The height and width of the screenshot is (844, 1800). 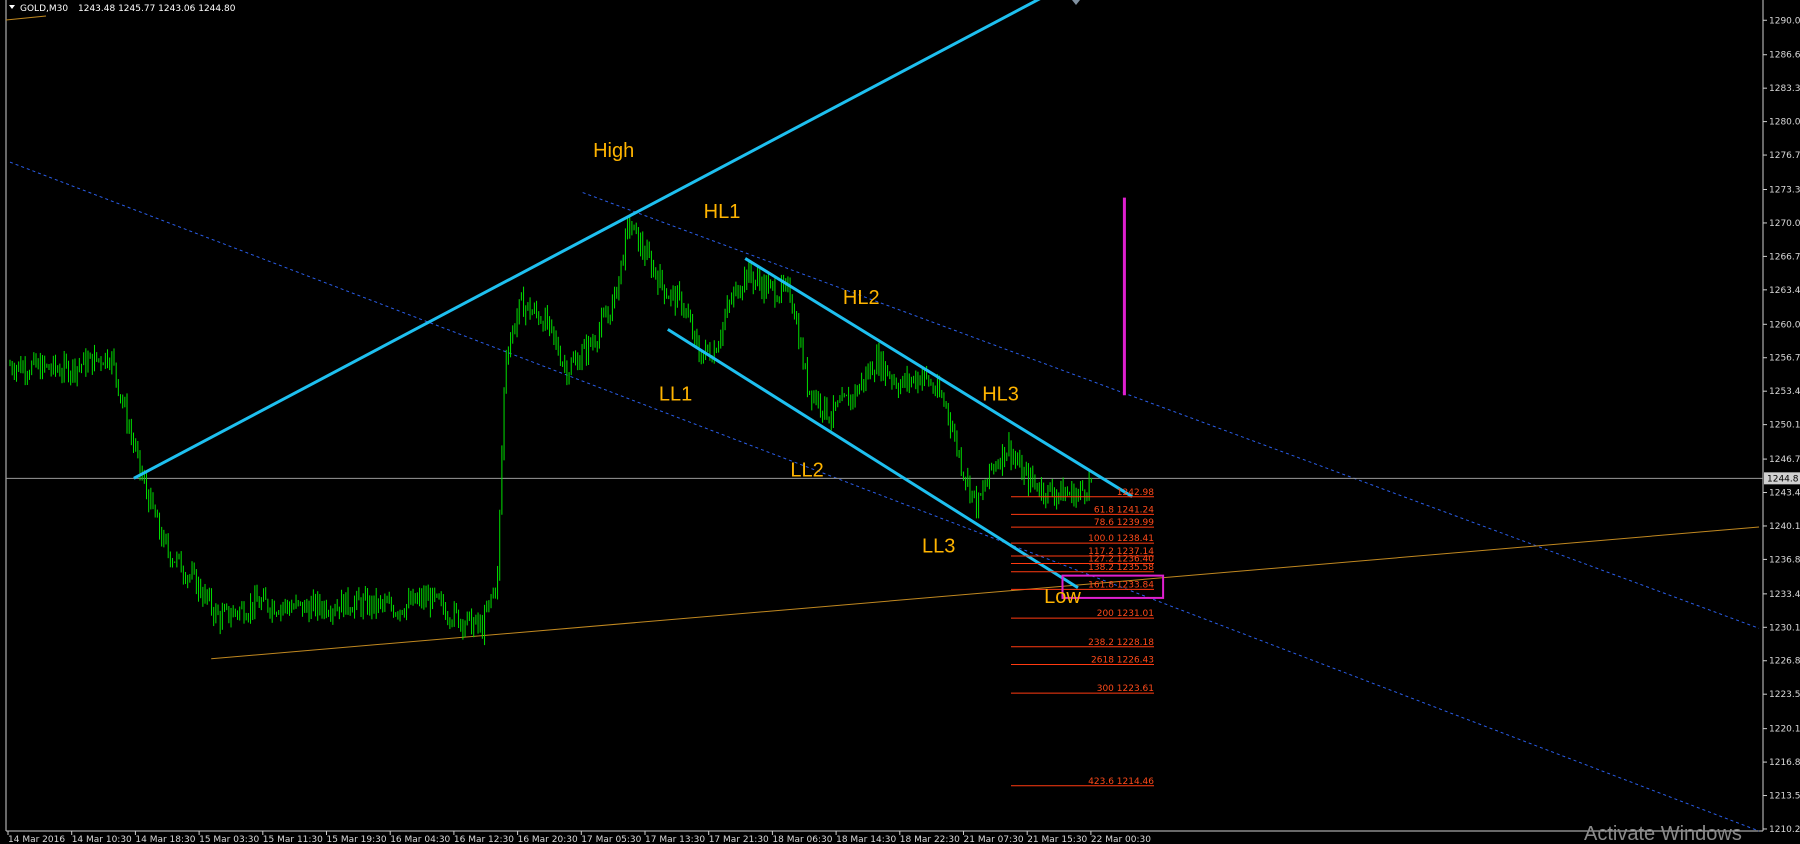 I want to click on time-tick-label: 18 Mar 06:30, so click(x=802, y=839).